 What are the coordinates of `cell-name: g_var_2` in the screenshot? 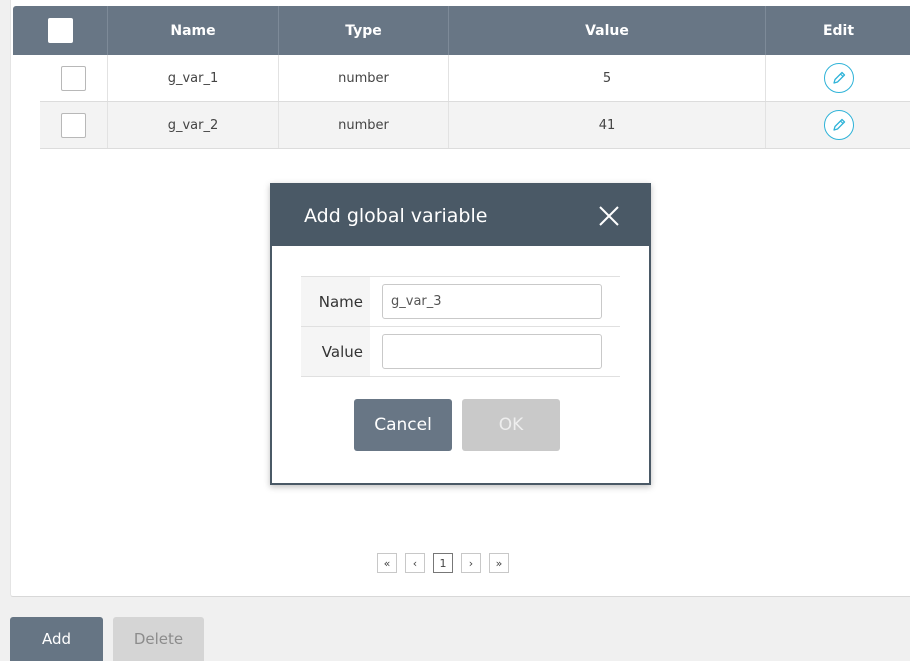 It's located at (193, 125).